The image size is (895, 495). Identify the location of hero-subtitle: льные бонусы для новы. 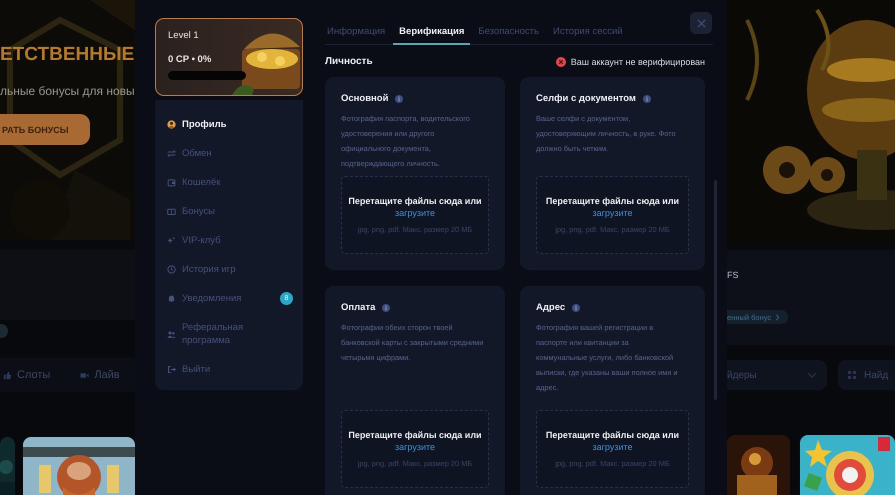
(67, 91).